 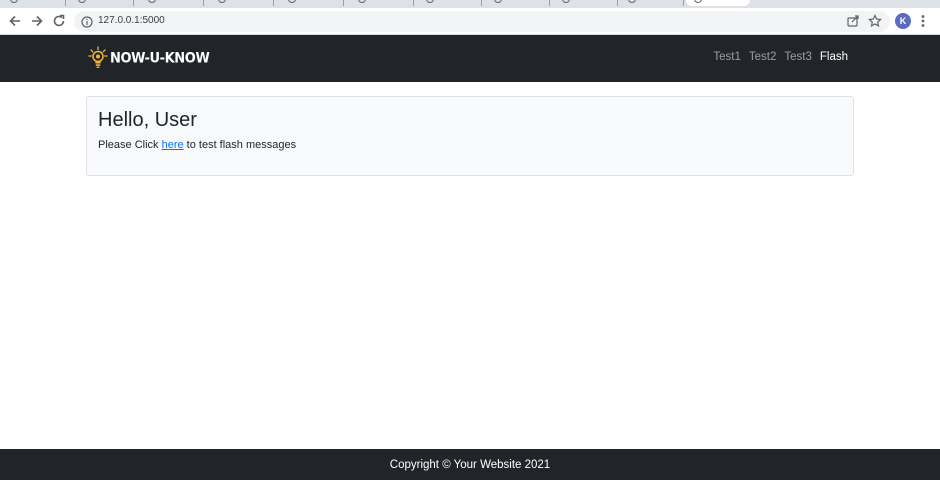 What do you see at coordinates (173, 145) in the screenshot?
I see `flash-test-link: here` at bounding box center [173, 145].